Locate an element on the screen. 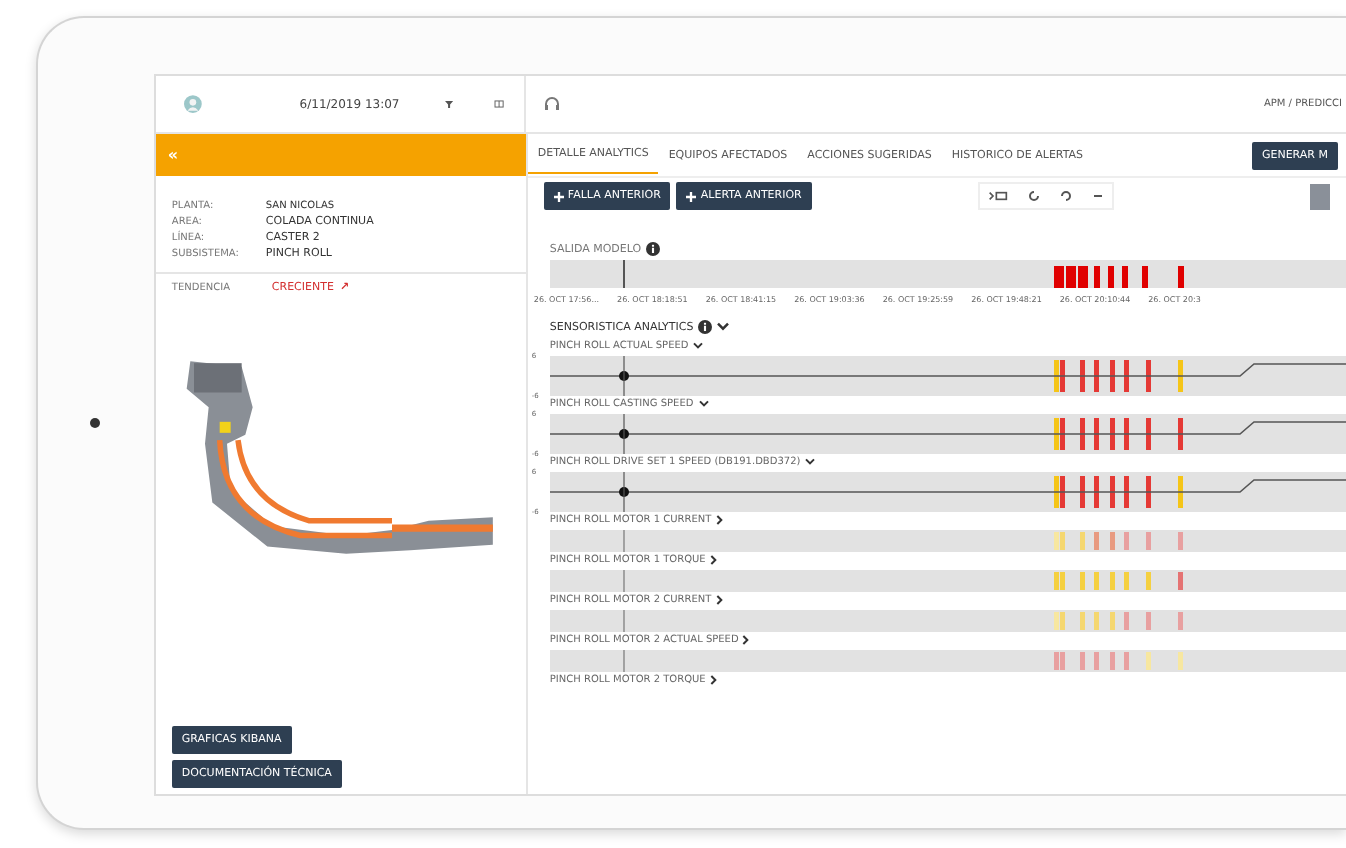 The height and width of the screenshot is (848, 1346). refresh-icon is located at coordinates (1033, 196).